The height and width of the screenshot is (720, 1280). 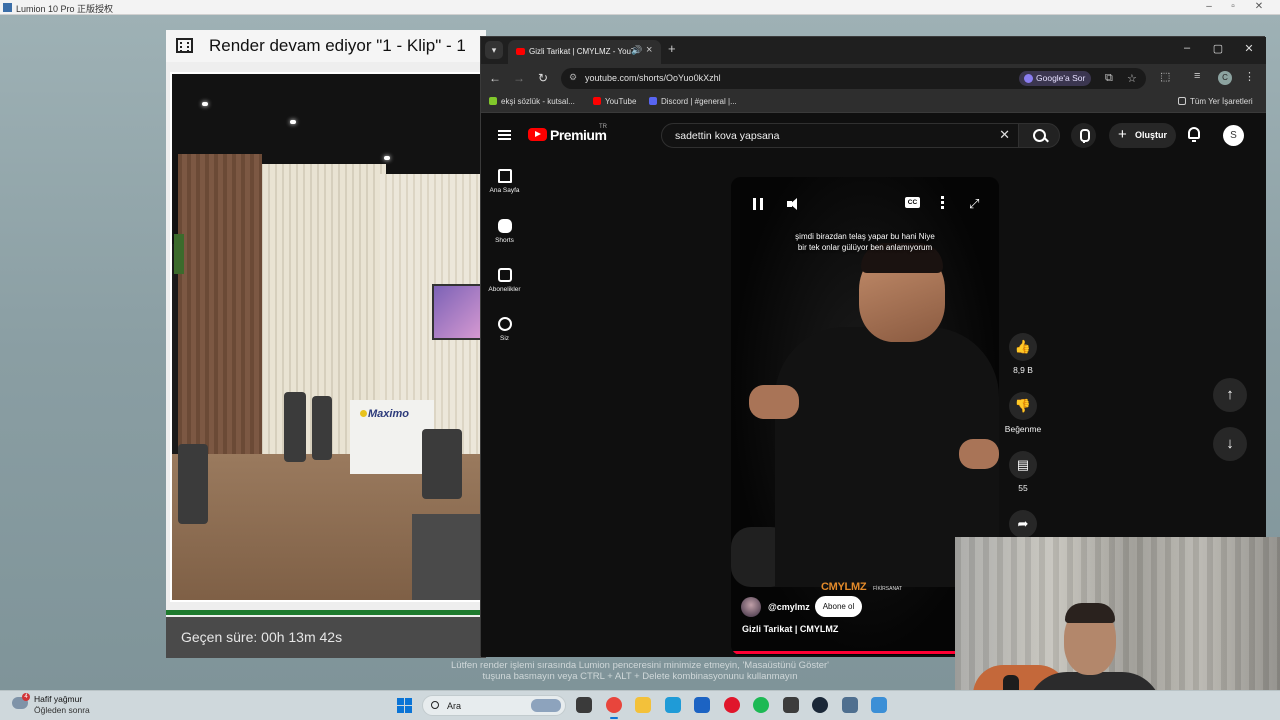 I want to click on subscribe-button: Abone ol, so click(x=838, y=606).